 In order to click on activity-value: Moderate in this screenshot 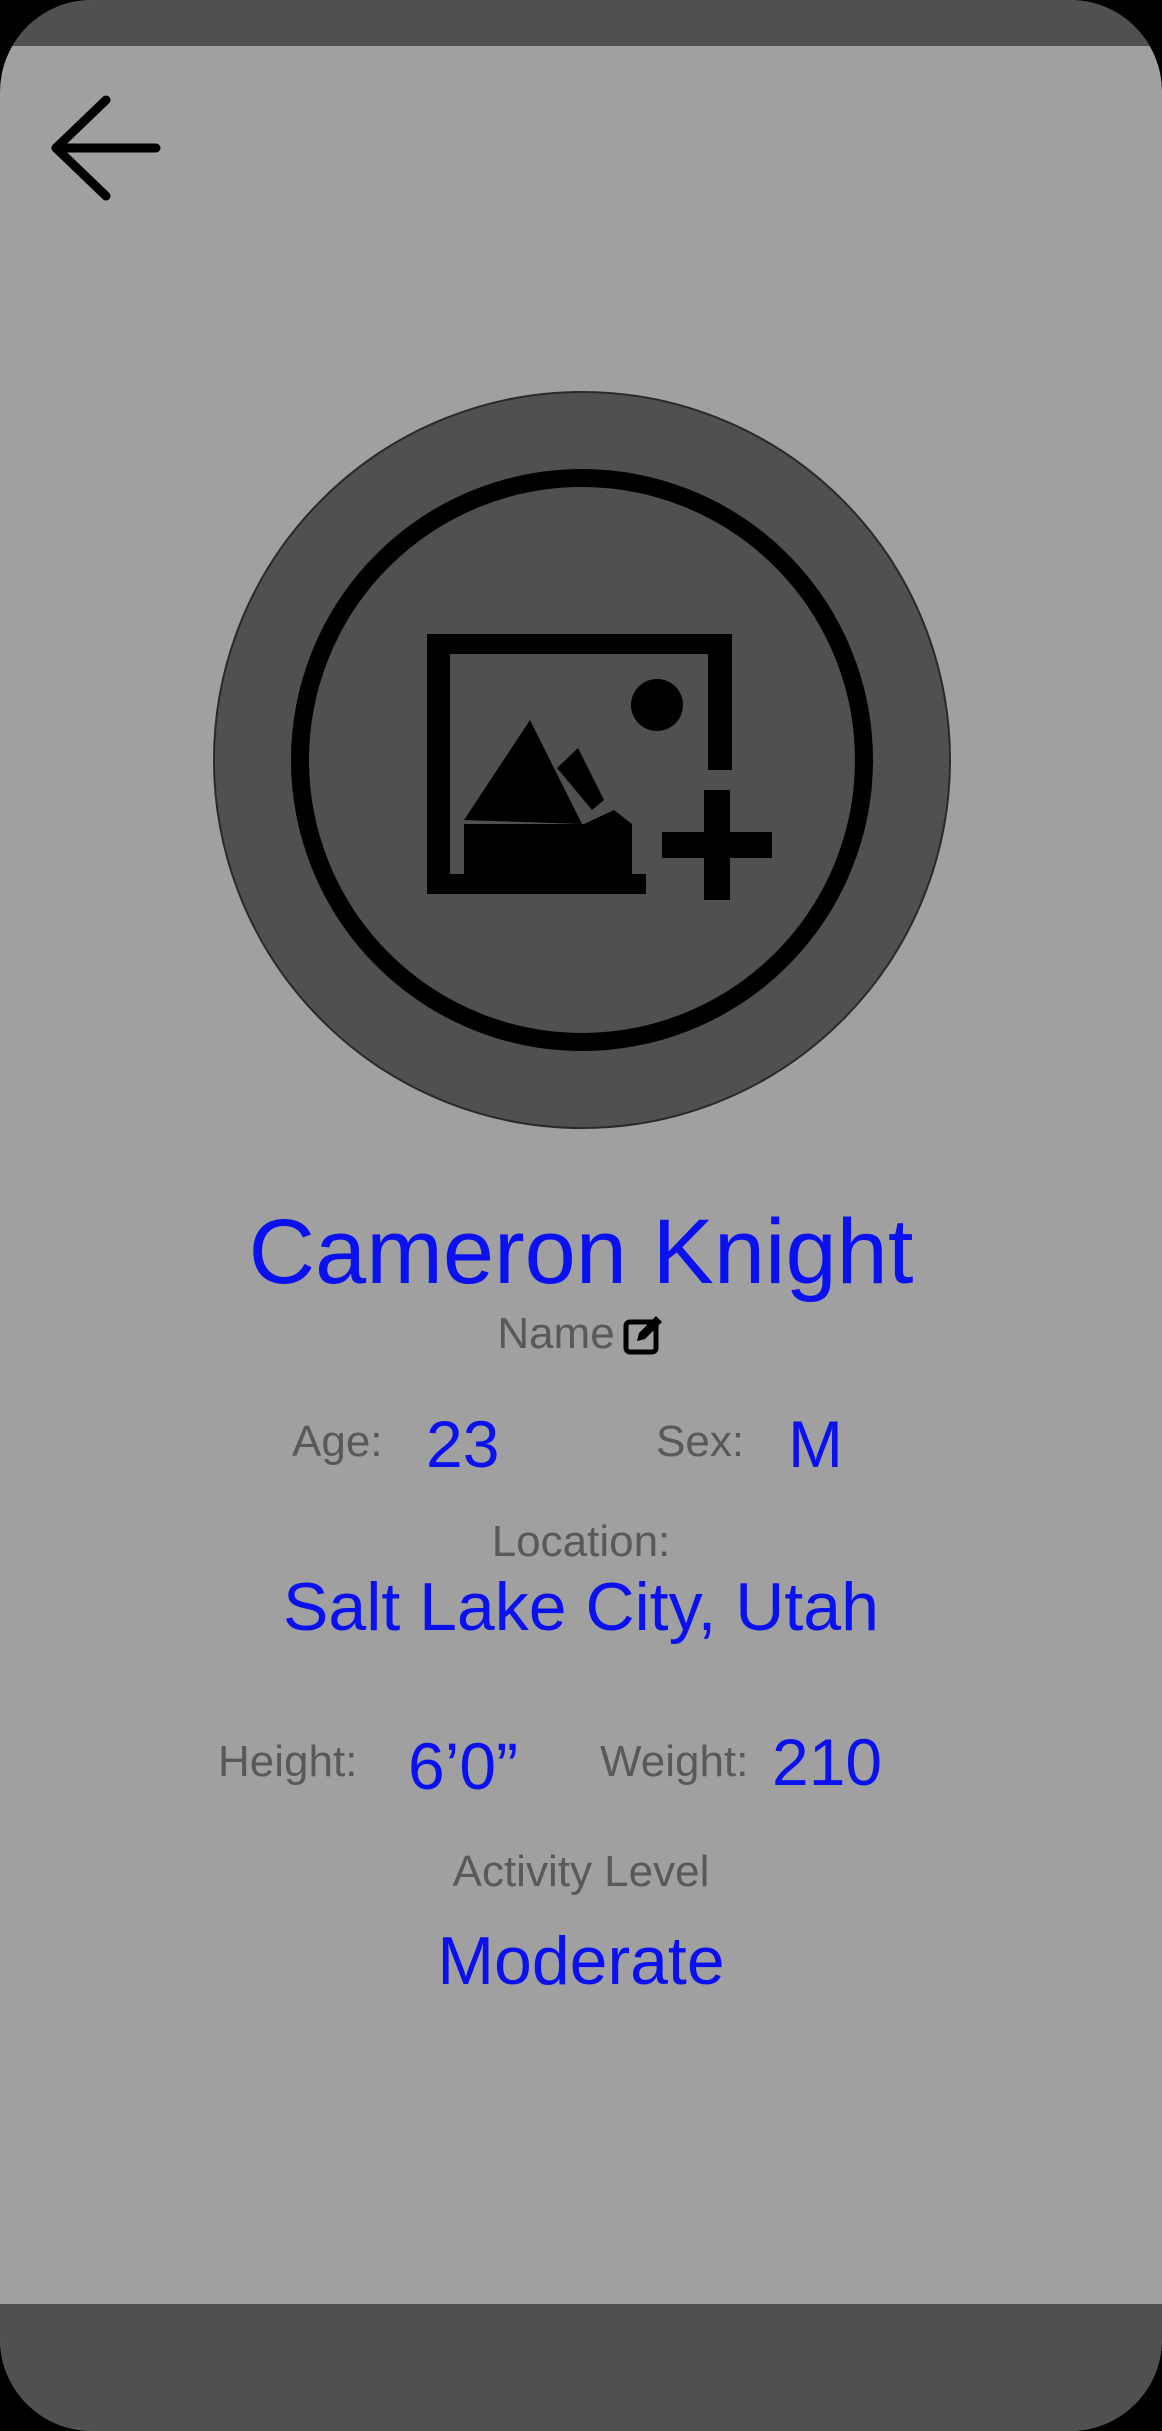, I will do `click(581, 1961)`.